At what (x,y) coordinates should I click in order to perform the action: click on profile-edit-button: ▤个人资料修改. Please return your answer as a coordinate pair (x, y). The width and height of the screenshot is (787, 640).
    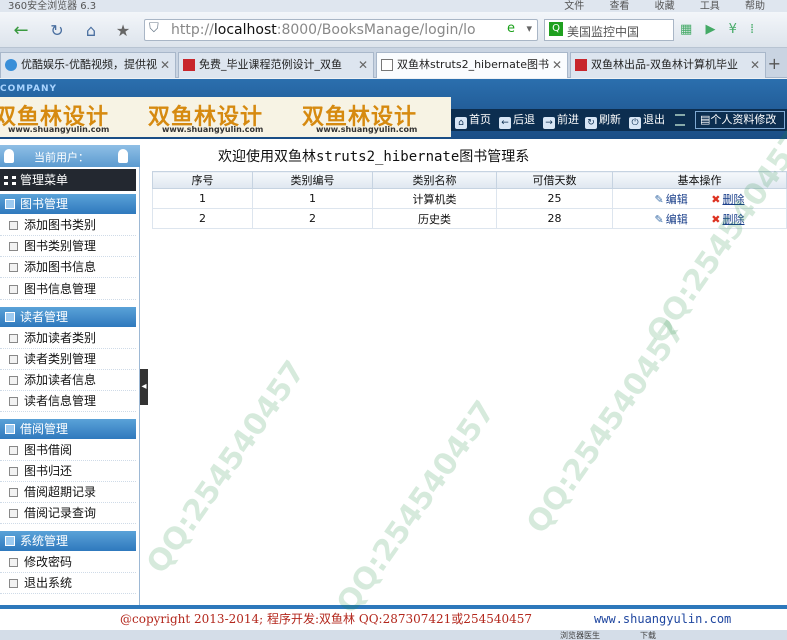
    Looking at the image, I should click on (740, 120).